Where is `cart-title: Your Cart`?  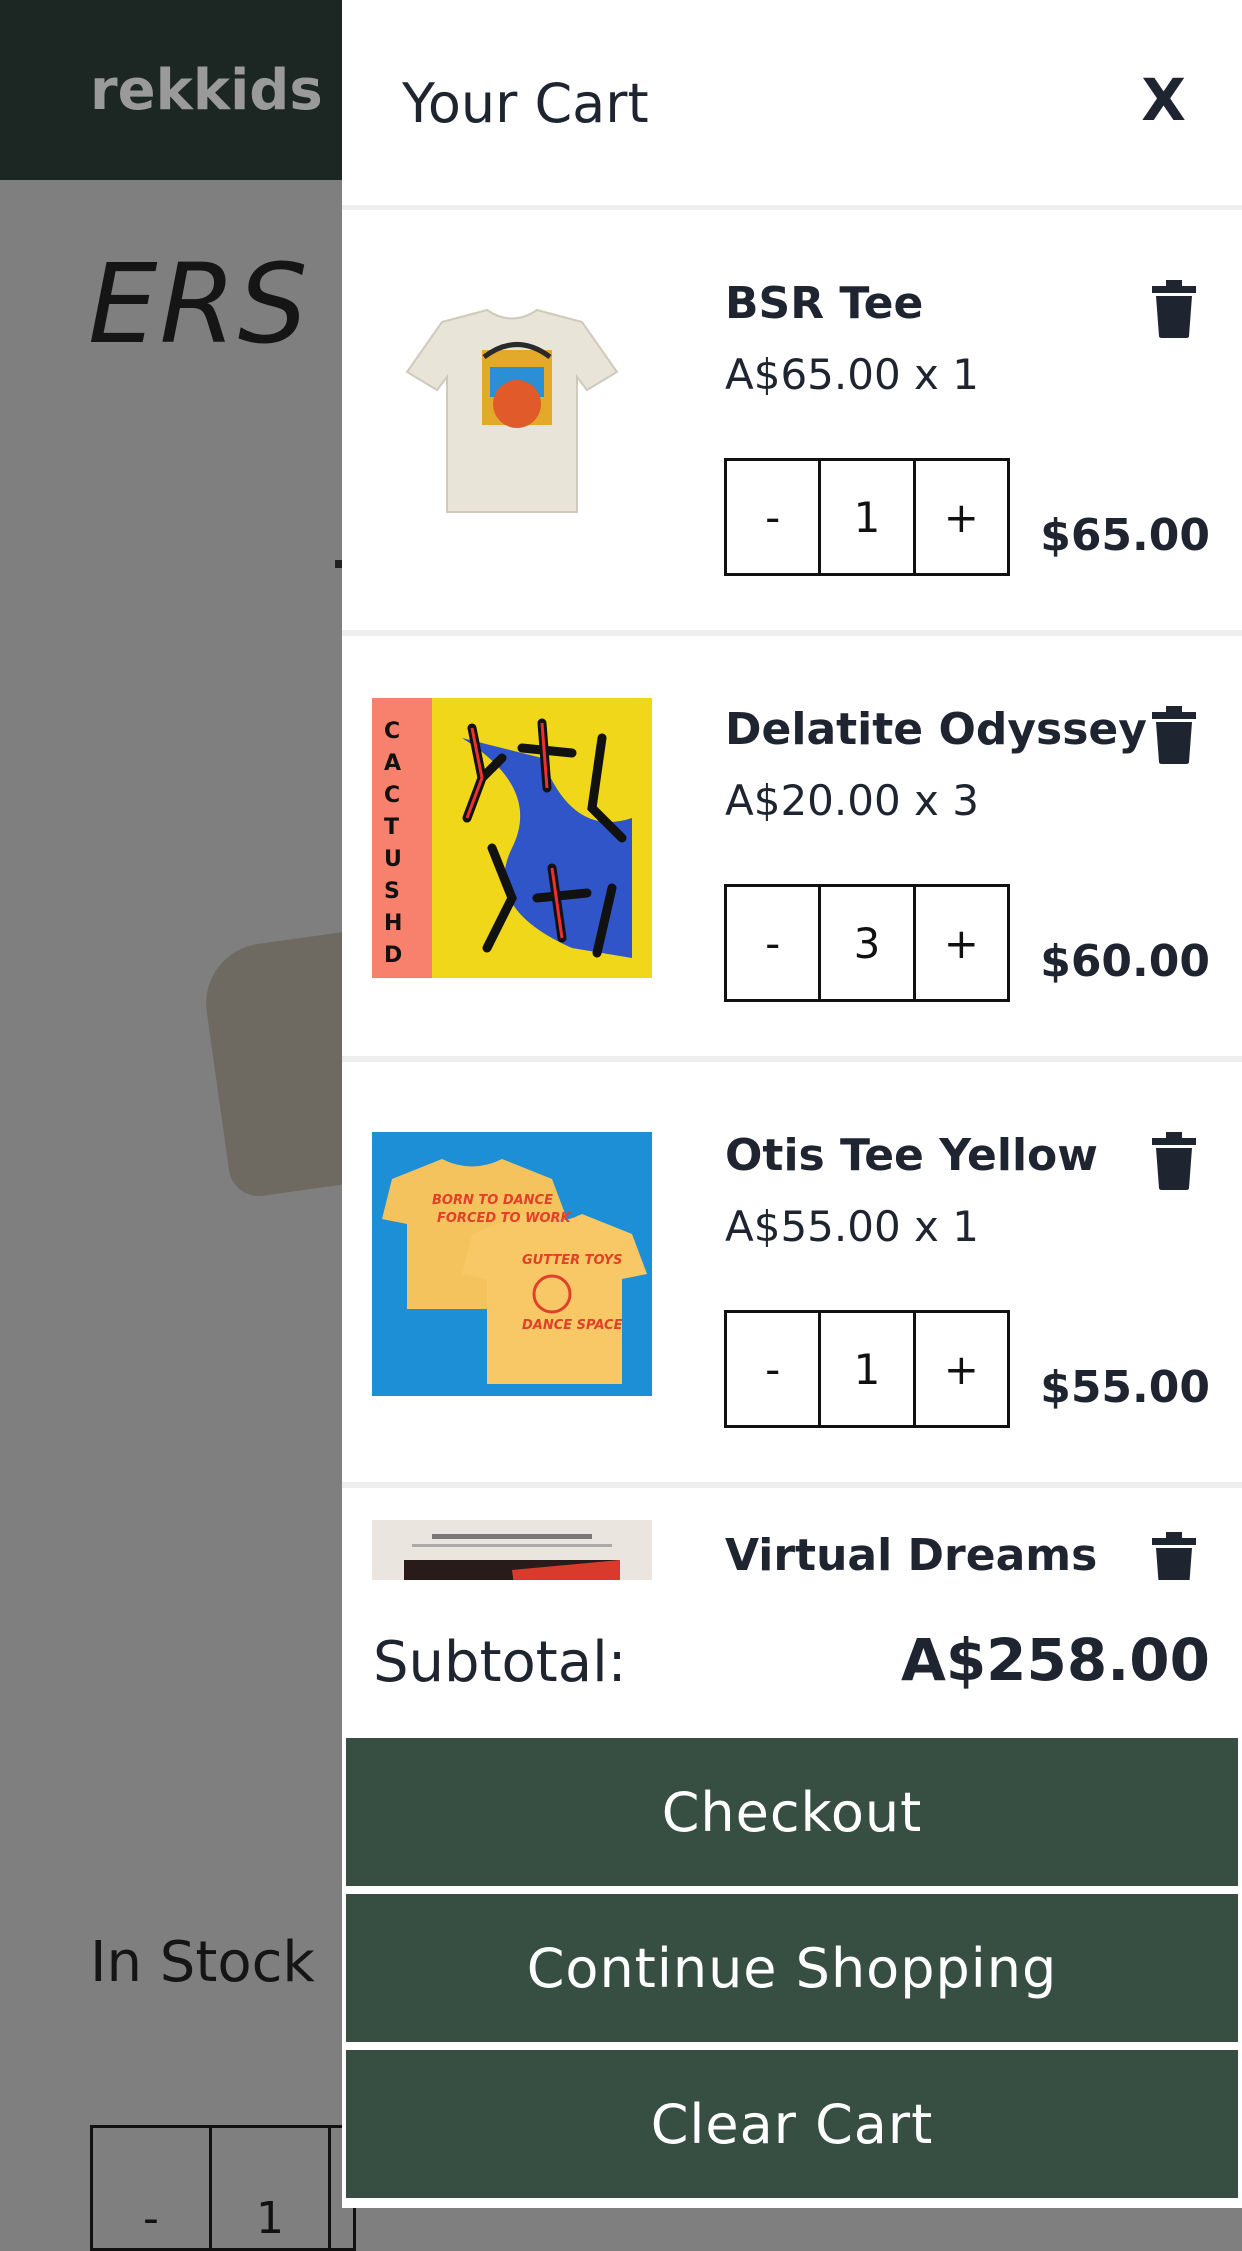
cart-title: Your Cart is located at coordinates (525, 103).